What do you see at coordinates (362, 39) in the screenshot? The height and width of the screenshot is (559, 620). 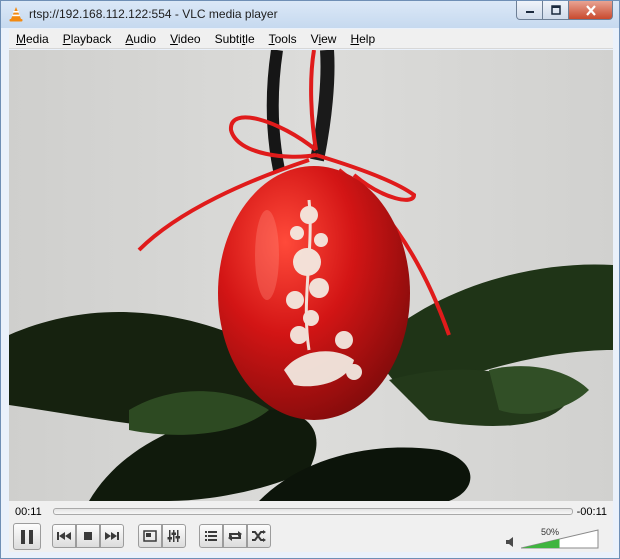 I see `menu-help: Help` at bounding box center [362, 39].